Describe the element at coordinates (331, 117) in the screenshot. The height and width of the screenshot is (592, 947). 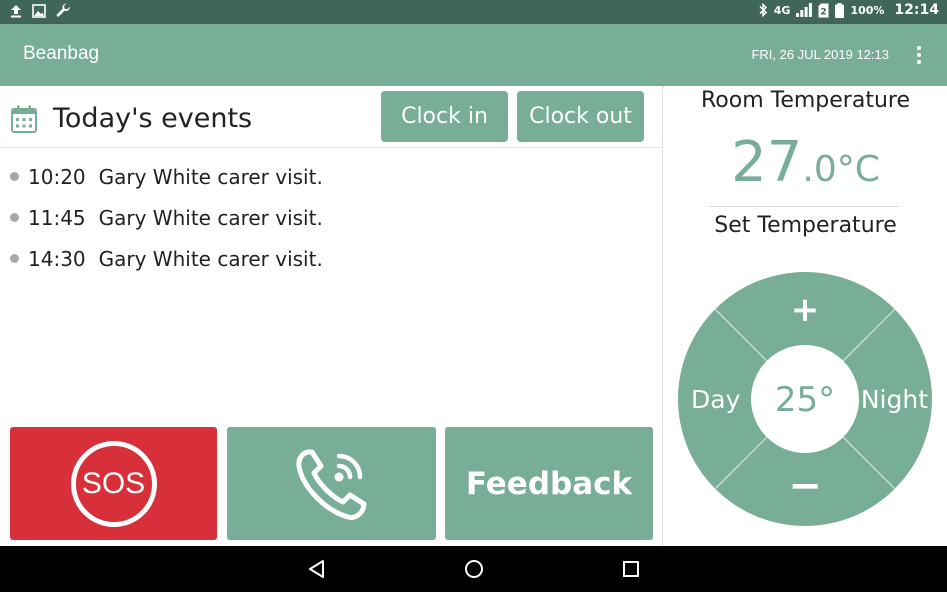
I see `events-header: Today's events Clock in Clock out` at that location.